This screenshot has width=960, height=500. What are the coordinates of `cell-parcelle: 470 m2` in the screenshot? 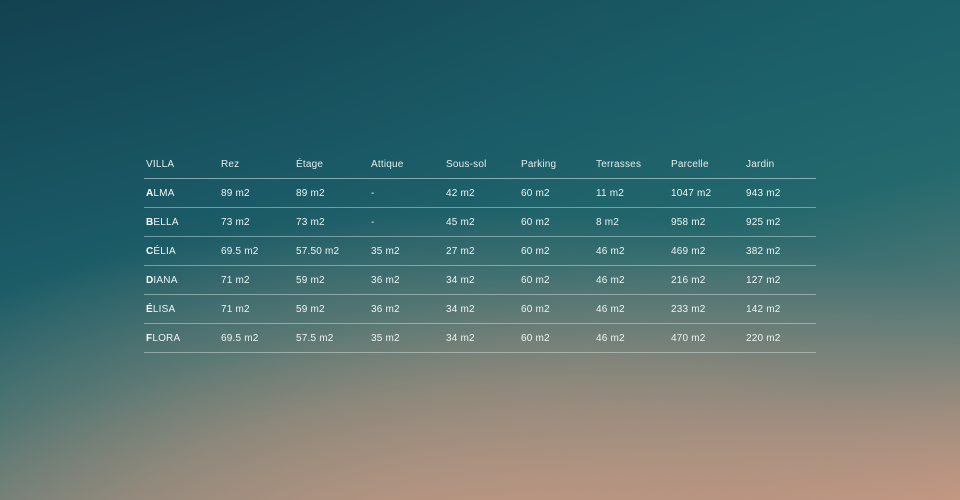 It's located at (706, 338).